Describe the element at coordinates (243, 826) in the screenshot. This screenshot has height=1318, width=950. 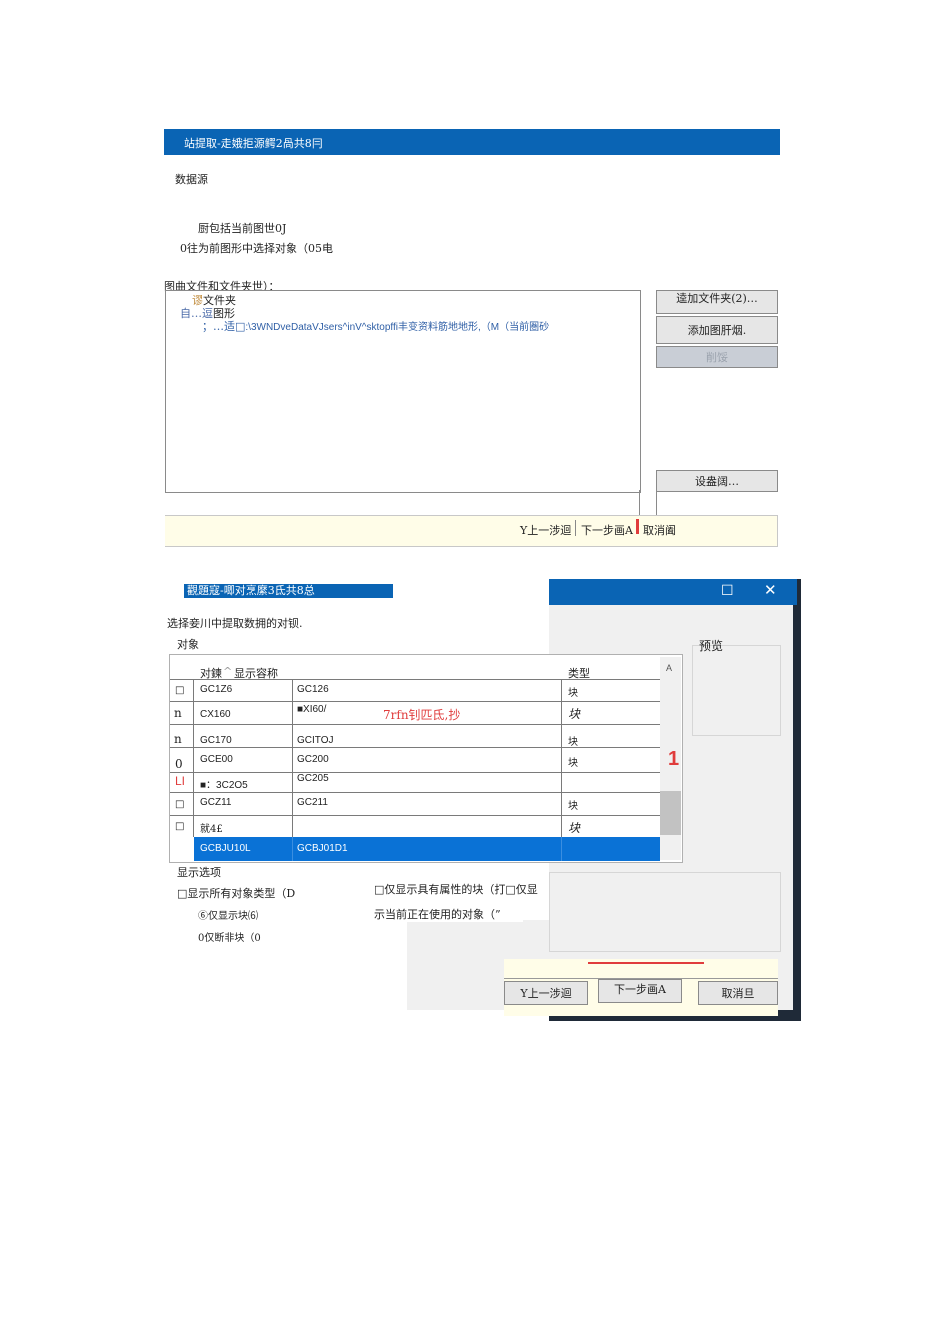
I see `cell-name: 就4£` at that location.